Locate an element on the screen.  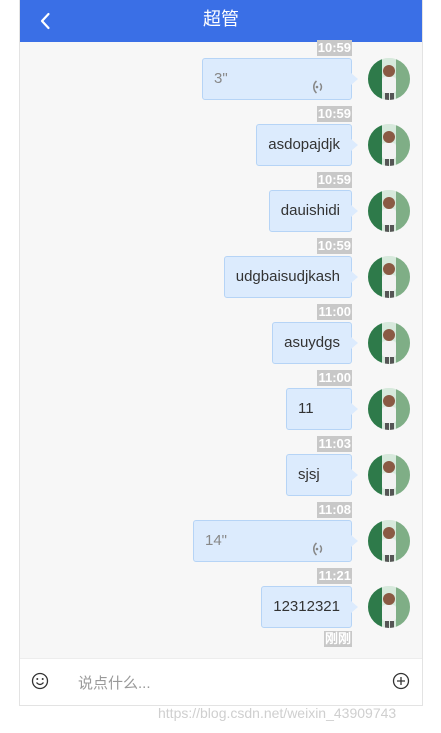
message-row: 10:59 dauishidi is located at coordinates (221, 206).